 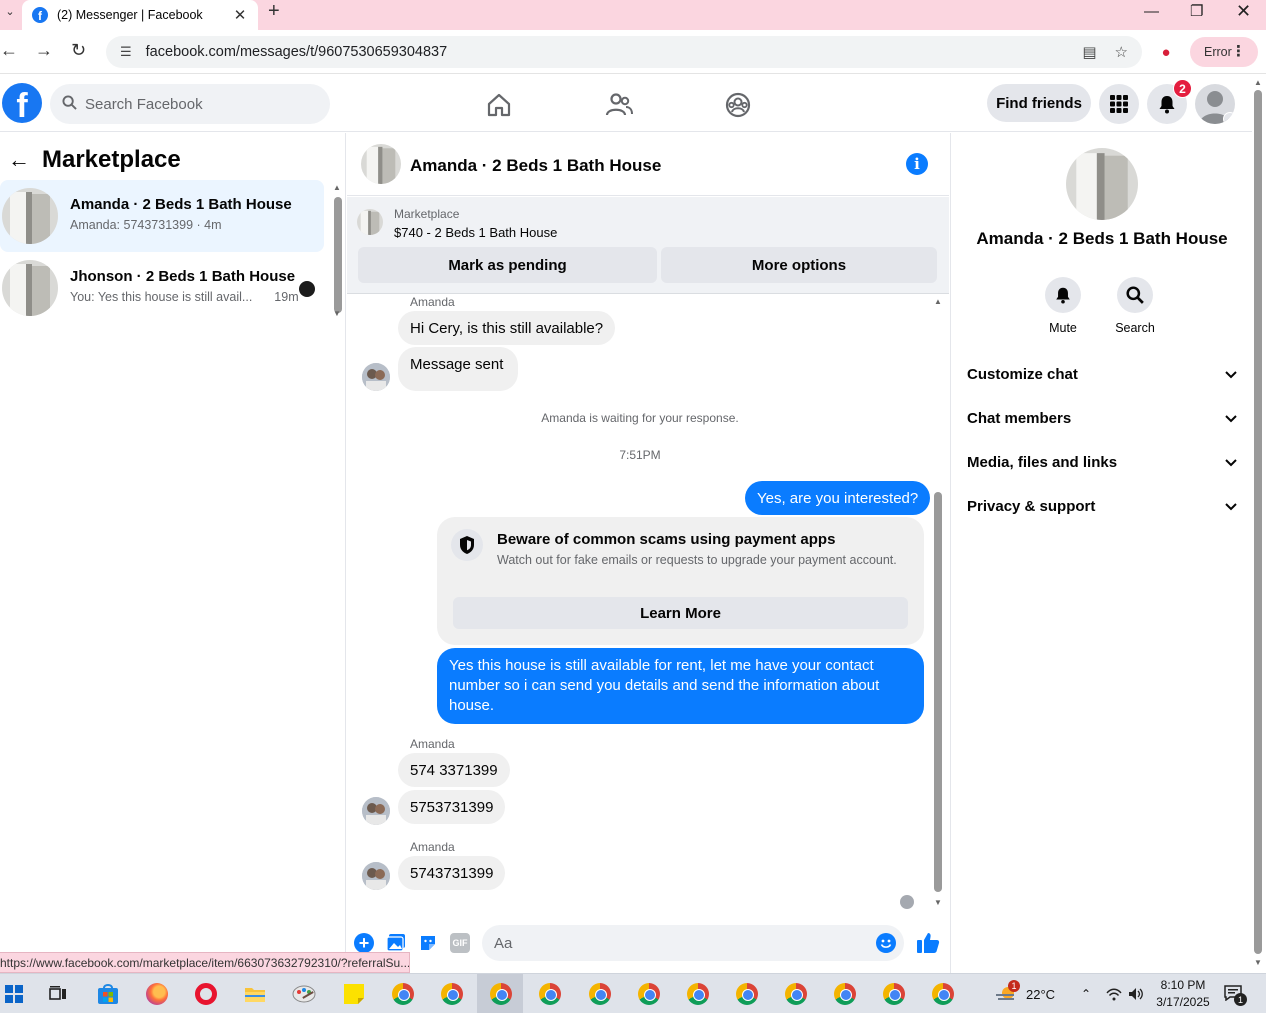 What do you see at coordinates (1039, 103) in the screenshot?
I see `find-friends-button: Find friends` at bounding box center [1039, 103].